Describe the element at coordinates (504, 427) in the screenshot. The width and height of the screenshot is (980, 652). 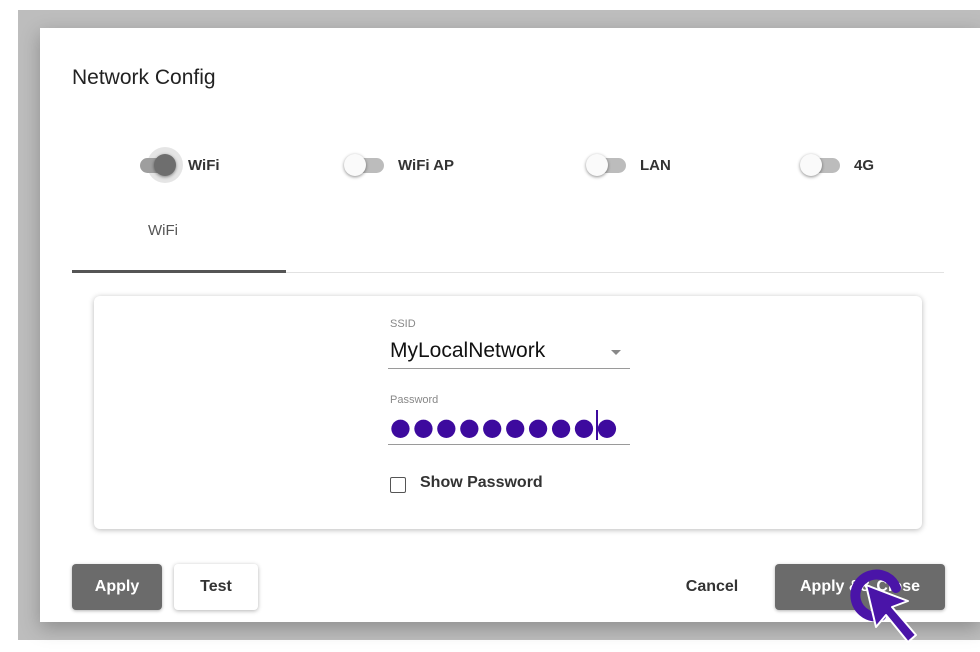
I see `password-field: ●●●●●●●●●●` at that location.